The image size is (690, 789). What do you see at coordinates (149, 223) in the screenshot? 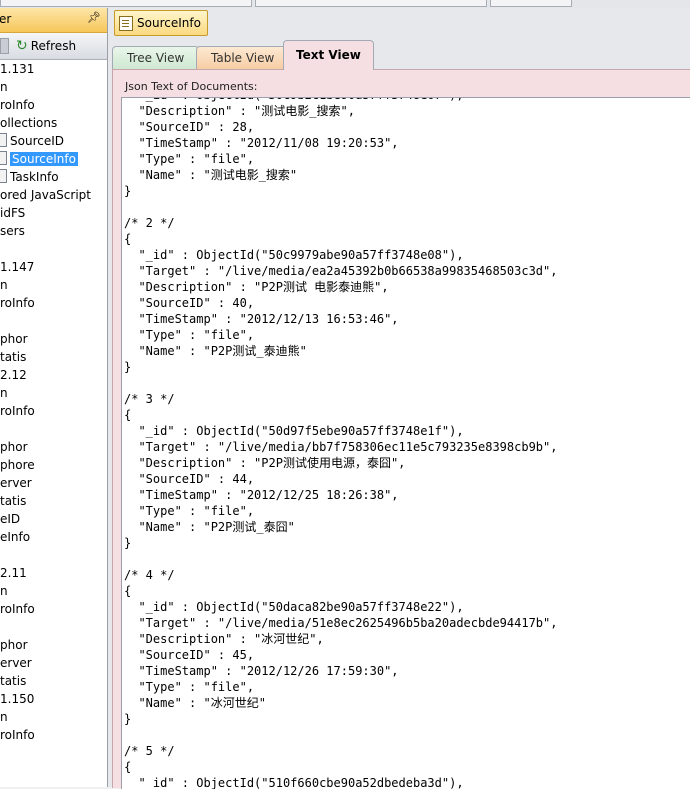
I see `json-line: /* 2 */` at bounding box center [149, 223].